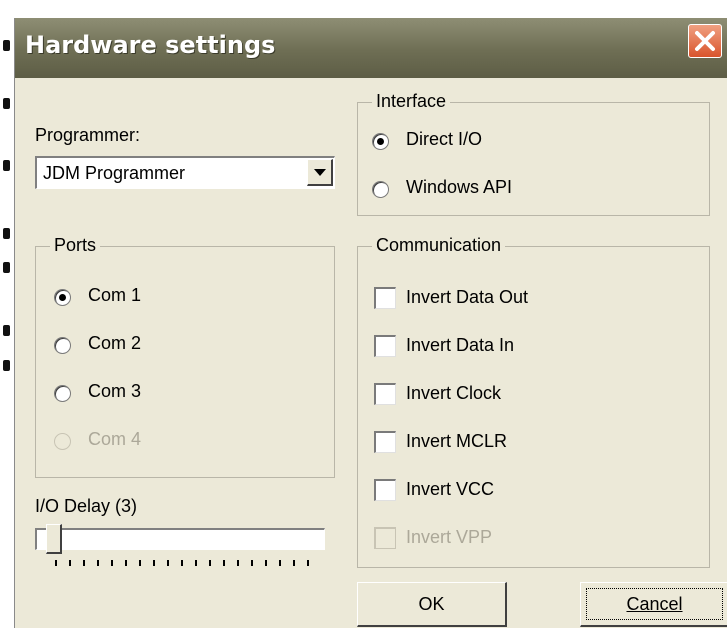  I want to click on com3-radio, so click(62, 393).